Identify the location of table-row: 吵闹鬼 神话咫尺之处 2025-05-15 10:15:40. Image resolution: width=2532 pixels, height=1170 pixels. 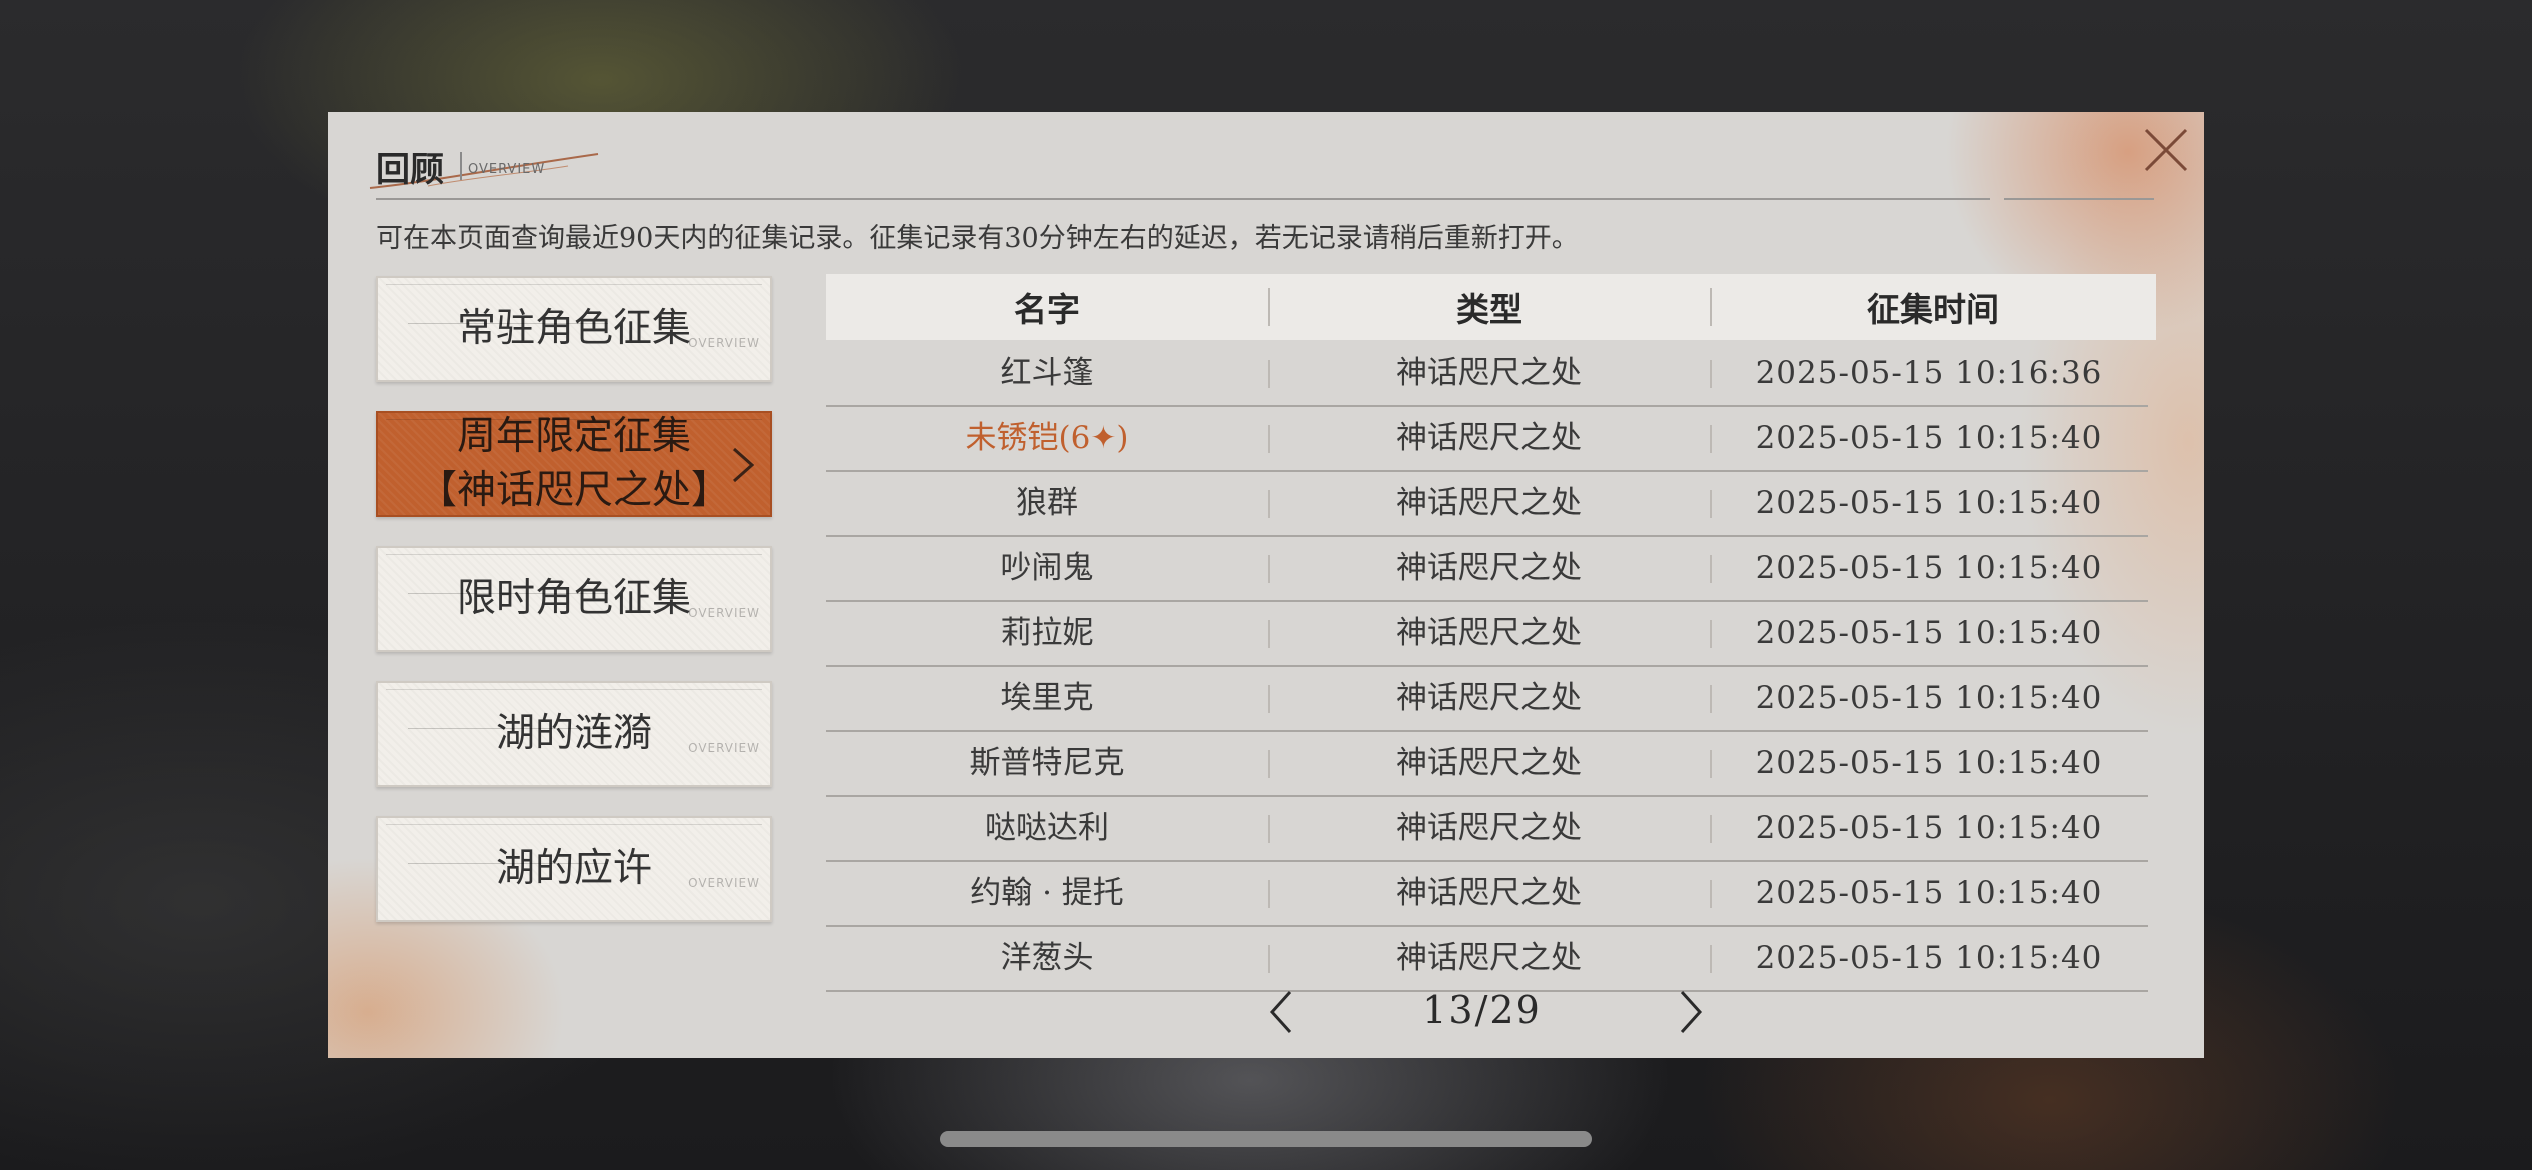
(1487, 569).